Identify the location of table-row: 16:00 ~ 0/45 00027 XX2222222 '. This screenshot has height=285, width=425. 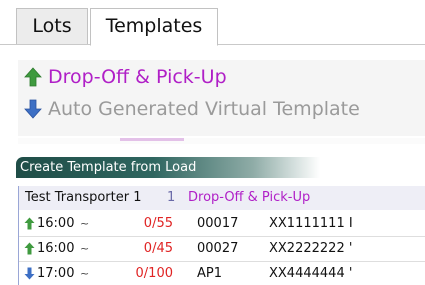
(222, 248).